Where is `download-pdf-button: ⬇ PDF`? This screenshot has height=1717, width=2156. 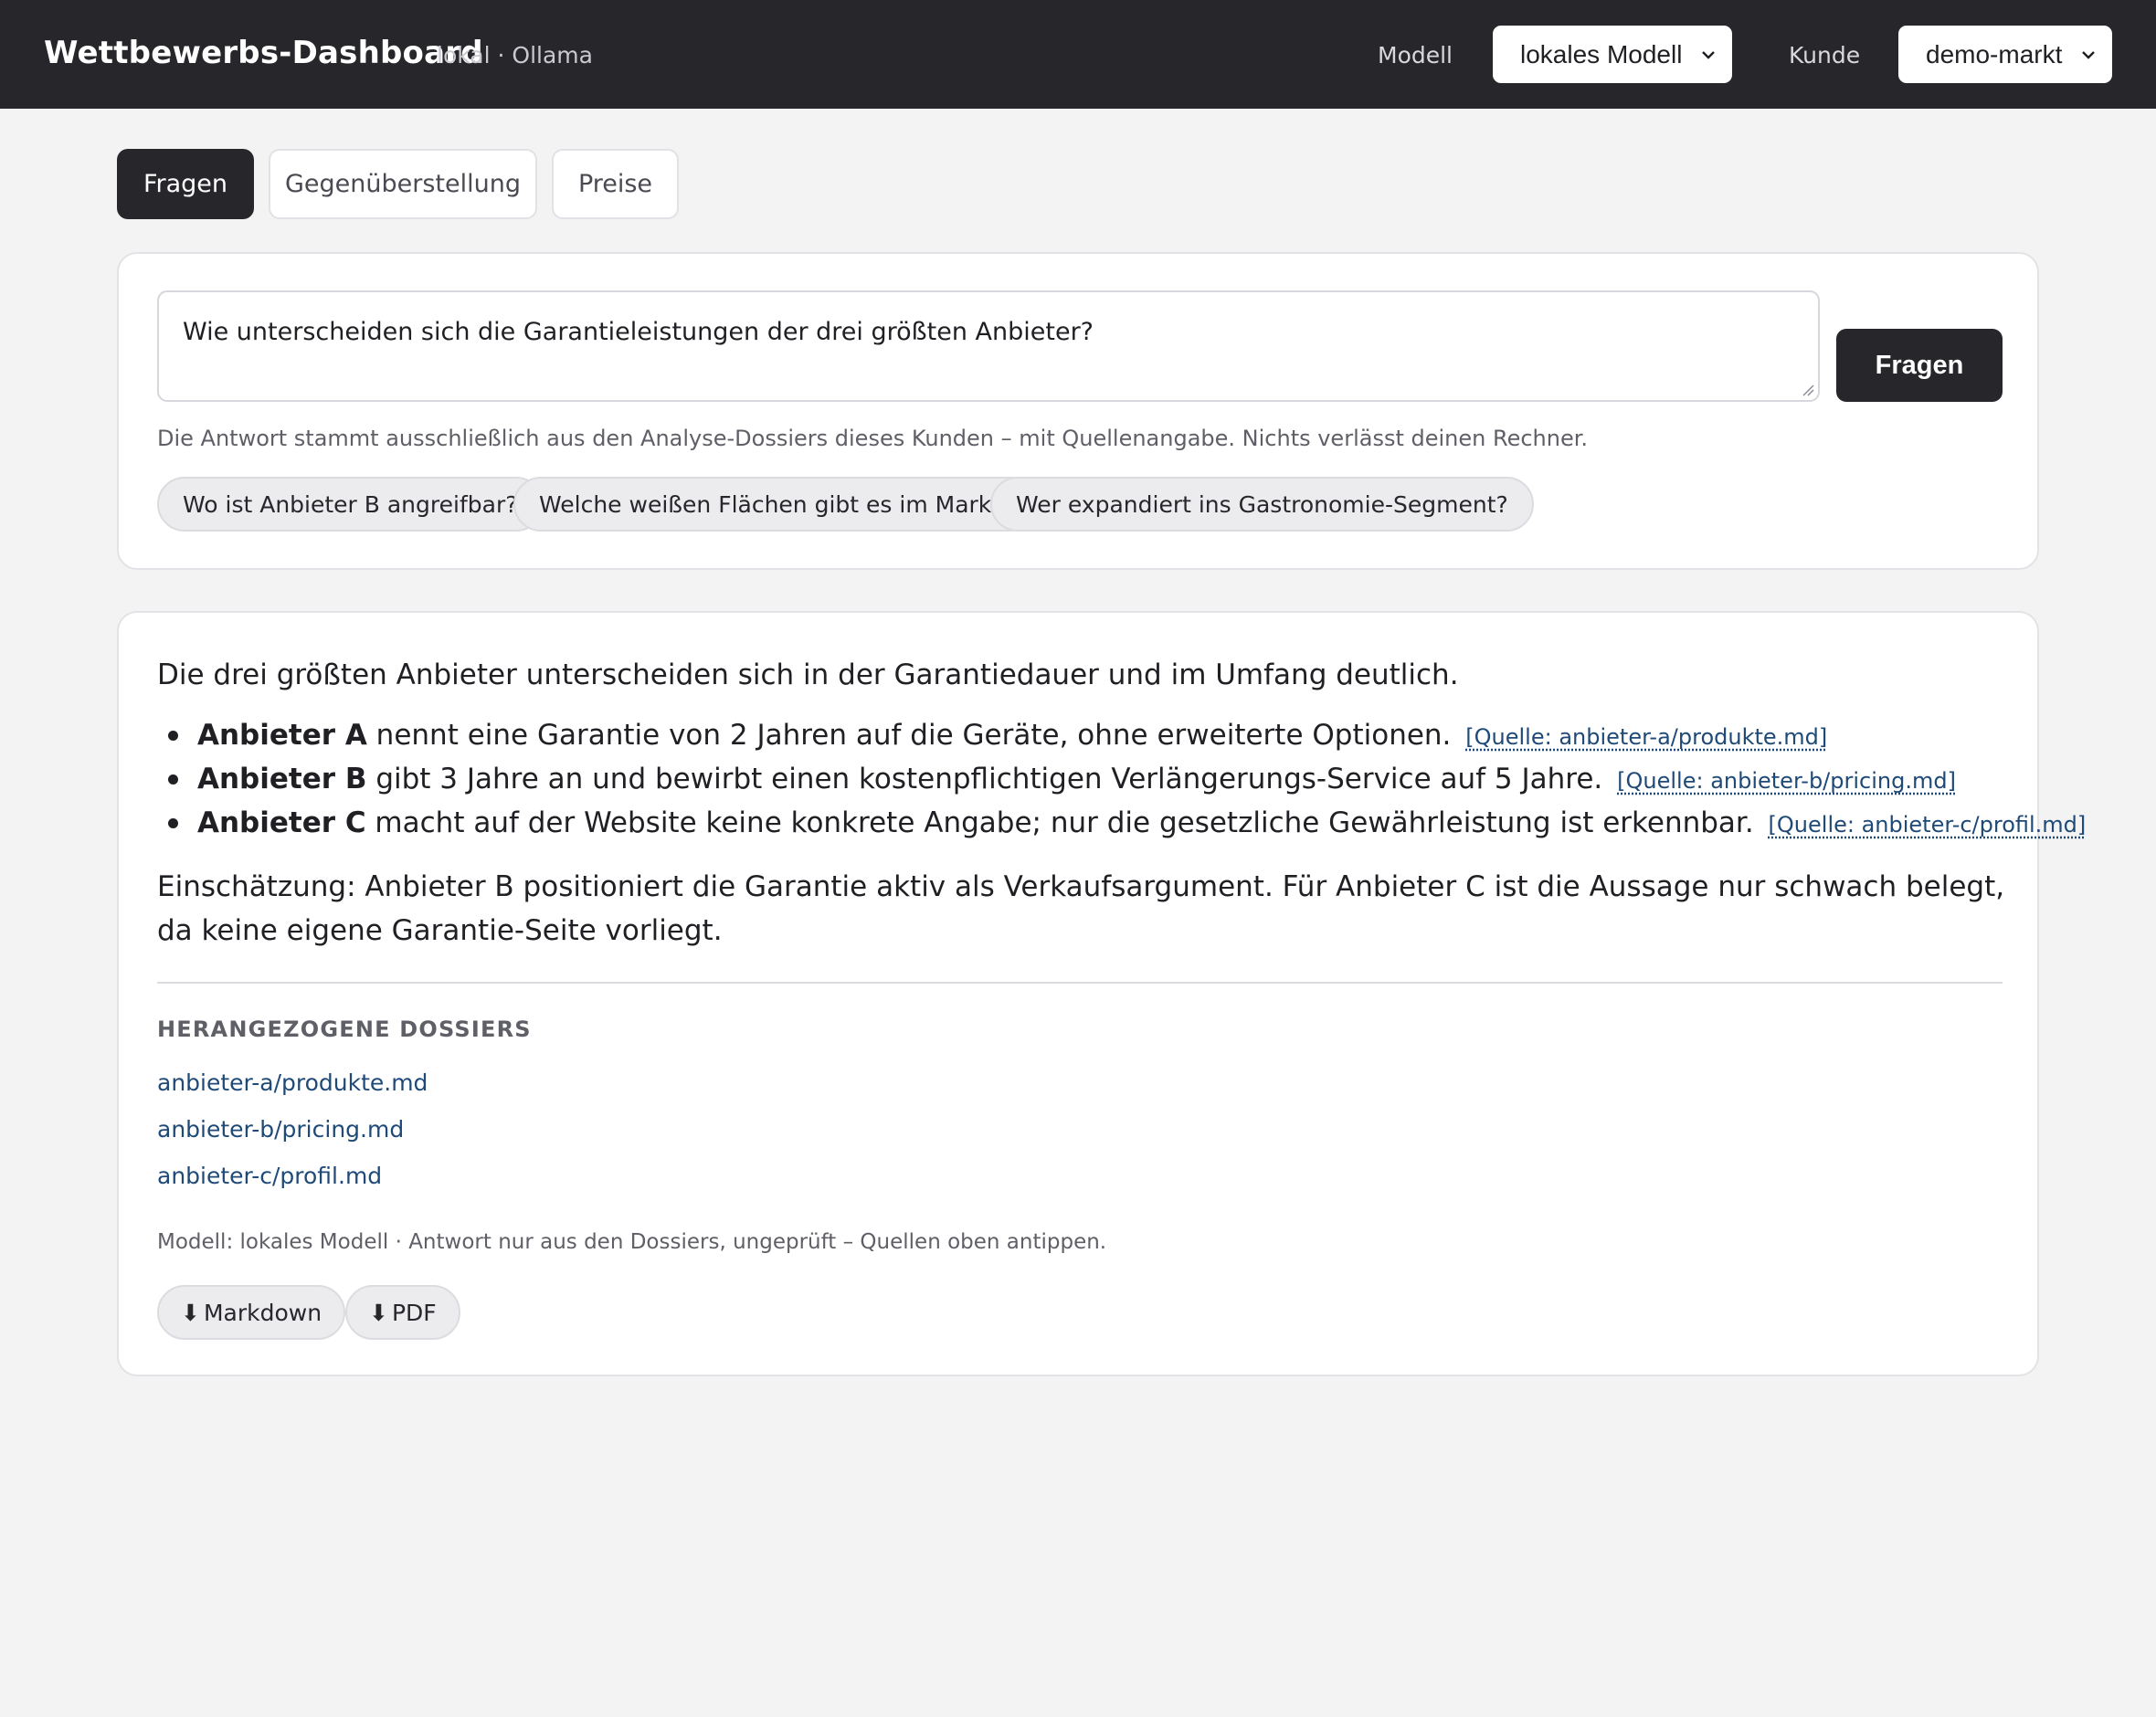 download-pdf-button: ⬇ PDF is located at coordinates (402, 1313).